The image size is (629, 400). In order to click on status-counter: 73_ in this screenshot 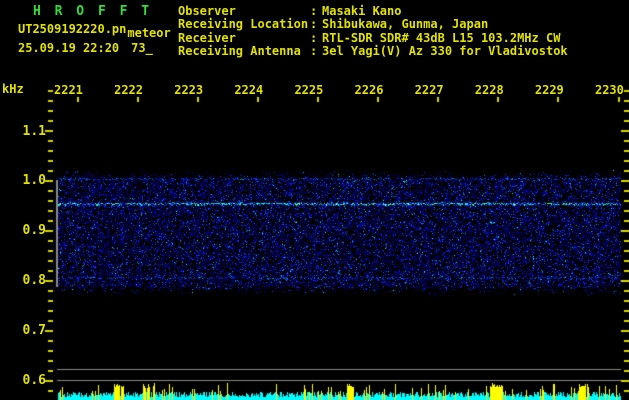, I will do `click(142, 48)`.